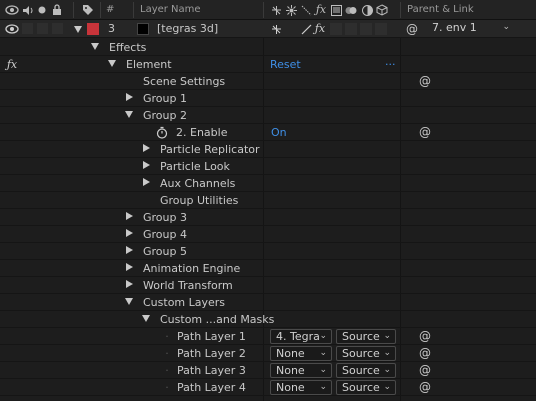  I want to click on enable-row: 2. Enable On @, so click(268, 132).